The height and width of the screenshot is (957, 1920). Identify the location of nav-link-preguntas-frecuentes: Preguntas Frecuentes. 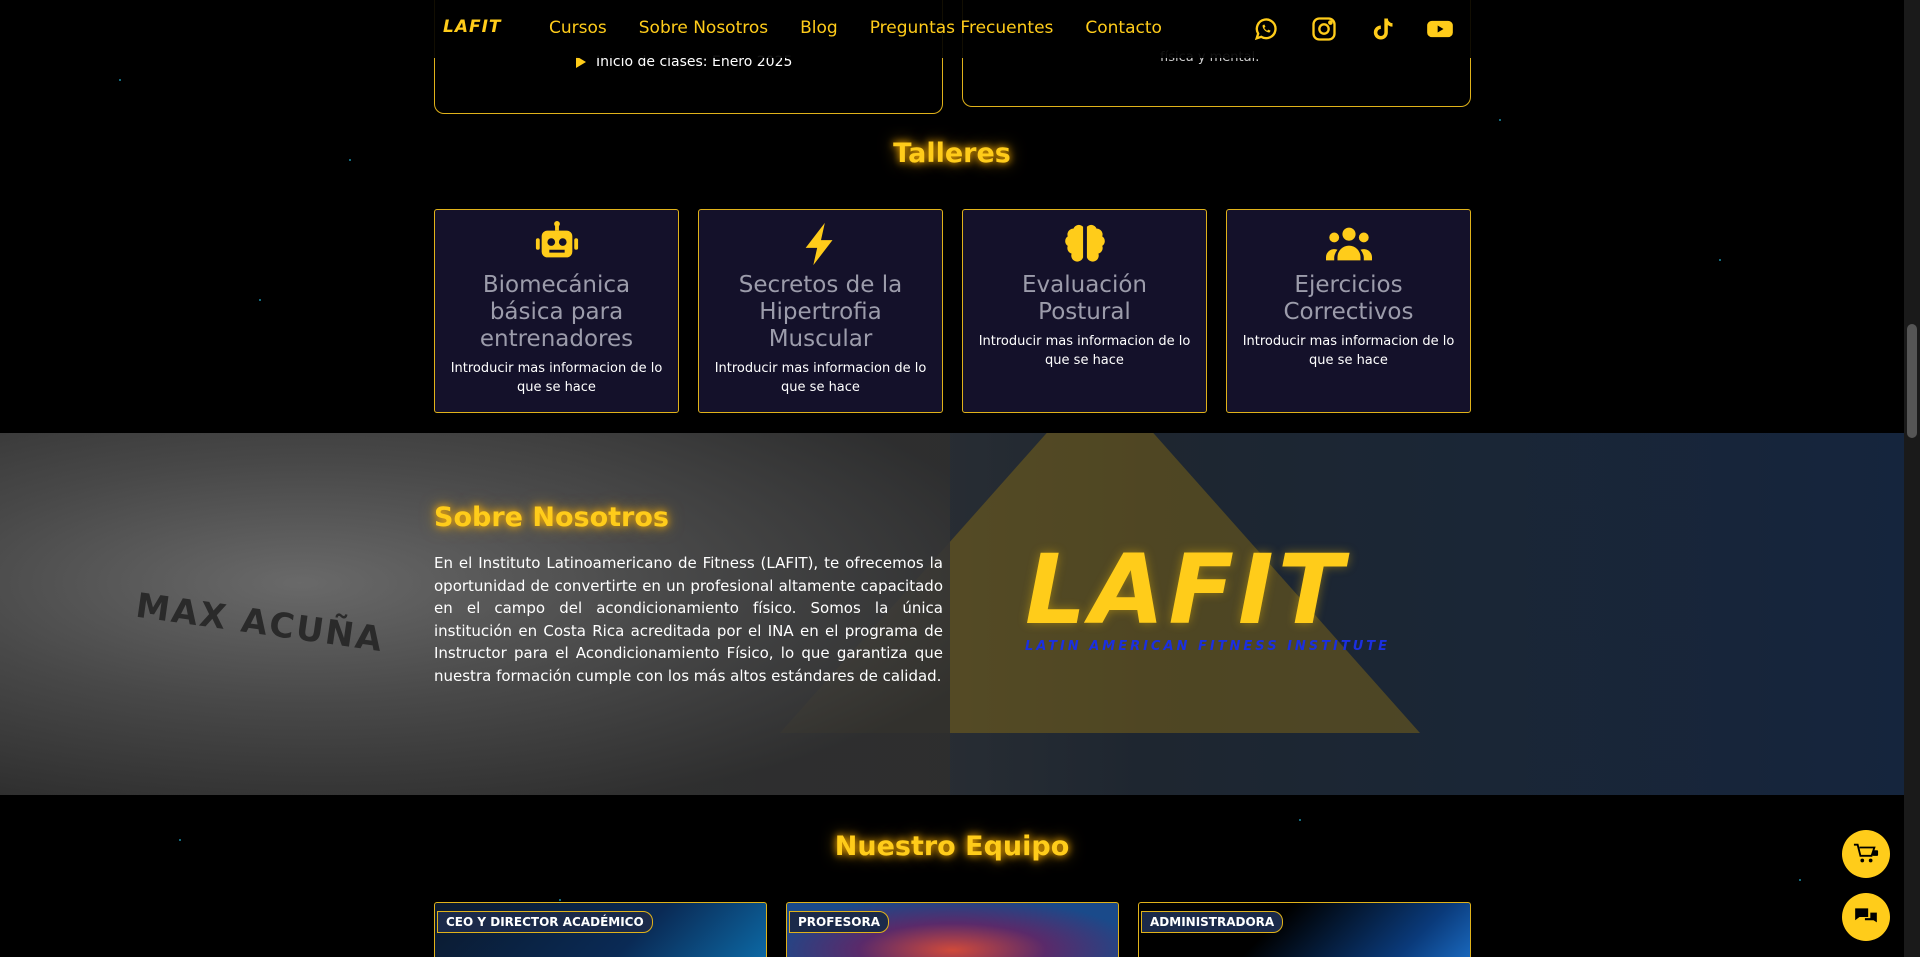
(962, 28).